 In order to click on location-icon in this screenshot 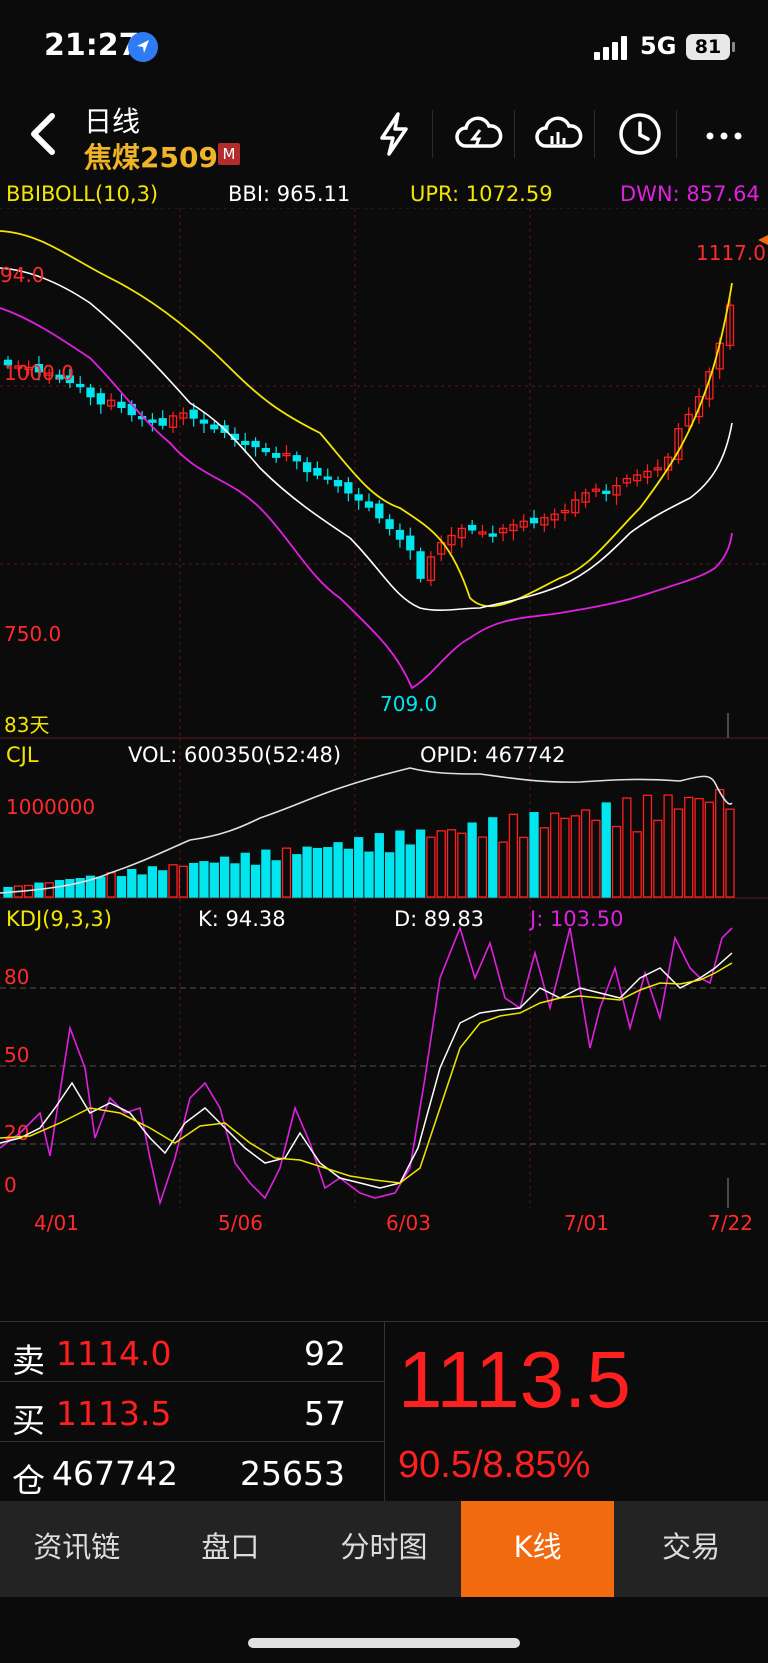, I will do `click(143, 47)`.